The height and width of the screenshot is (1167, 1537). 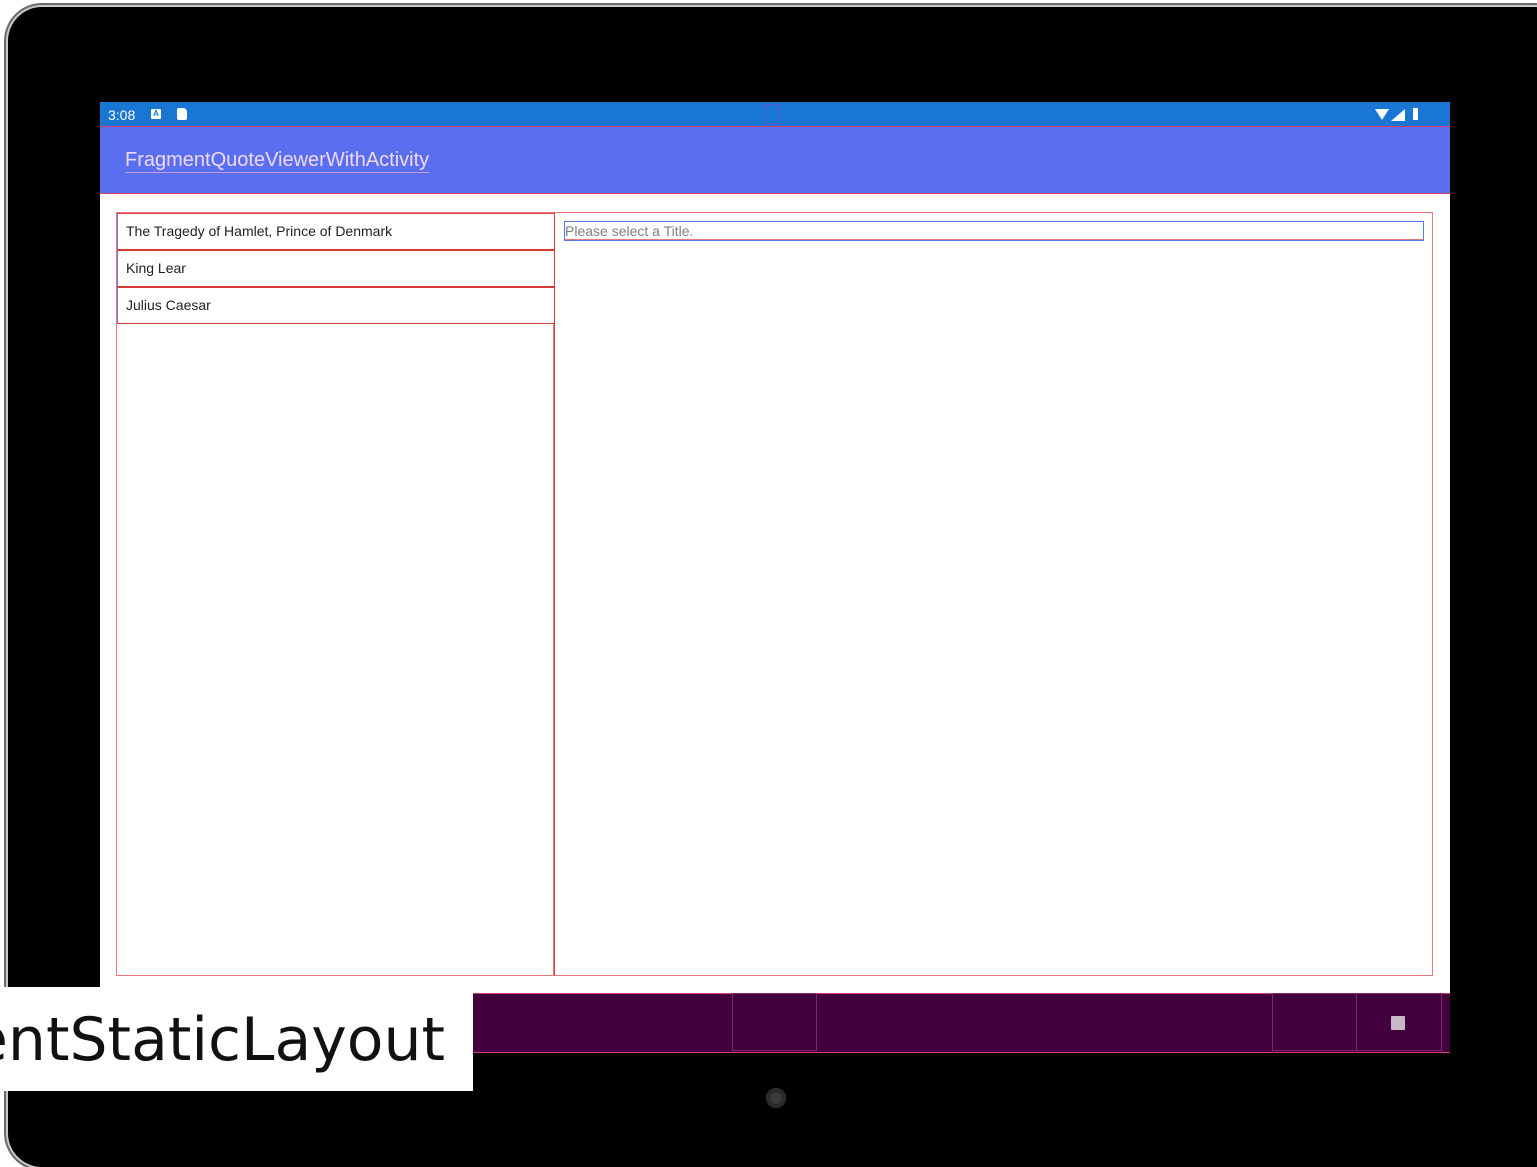 What do you see at coordinates (336, 231) in the screenshot?
I see `list-item-hamlet: The Tragedy of Hamlet, Prince of Denmark` at bounding box center [336, 231].